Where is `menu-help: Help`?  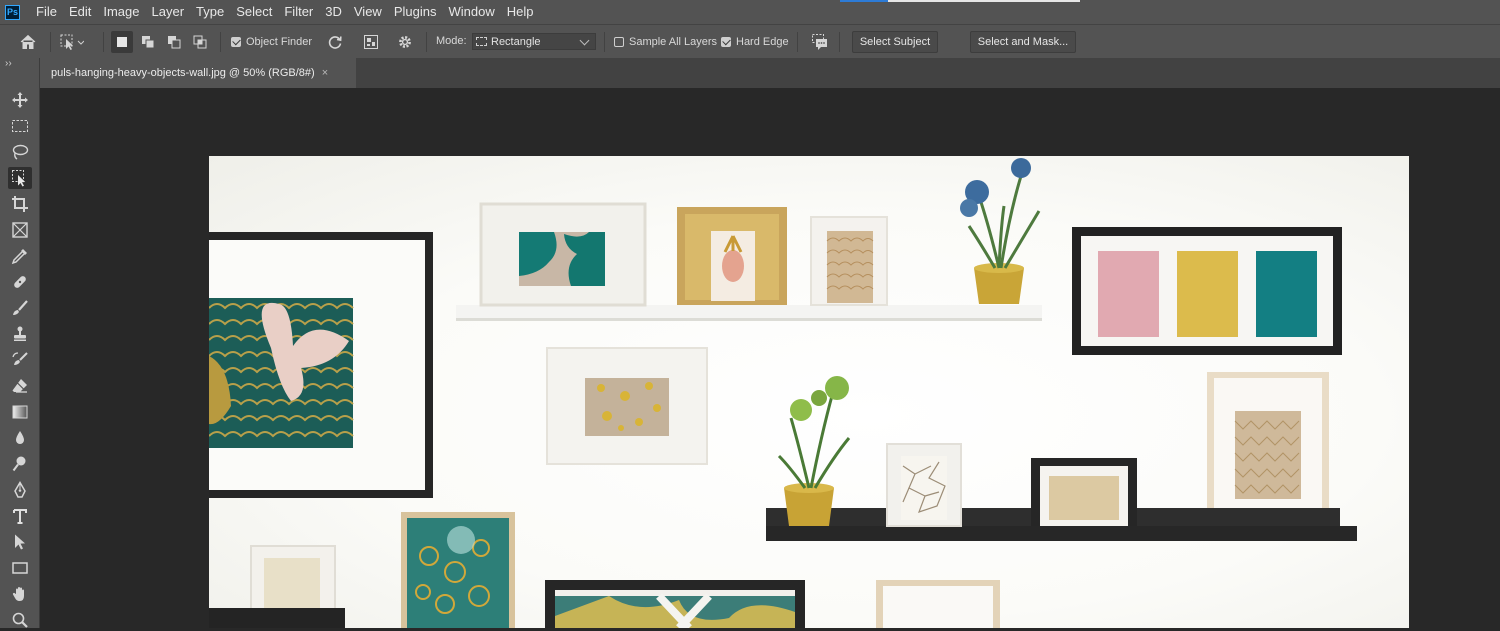
menu-help: Help is located at coordinates (520, 12).